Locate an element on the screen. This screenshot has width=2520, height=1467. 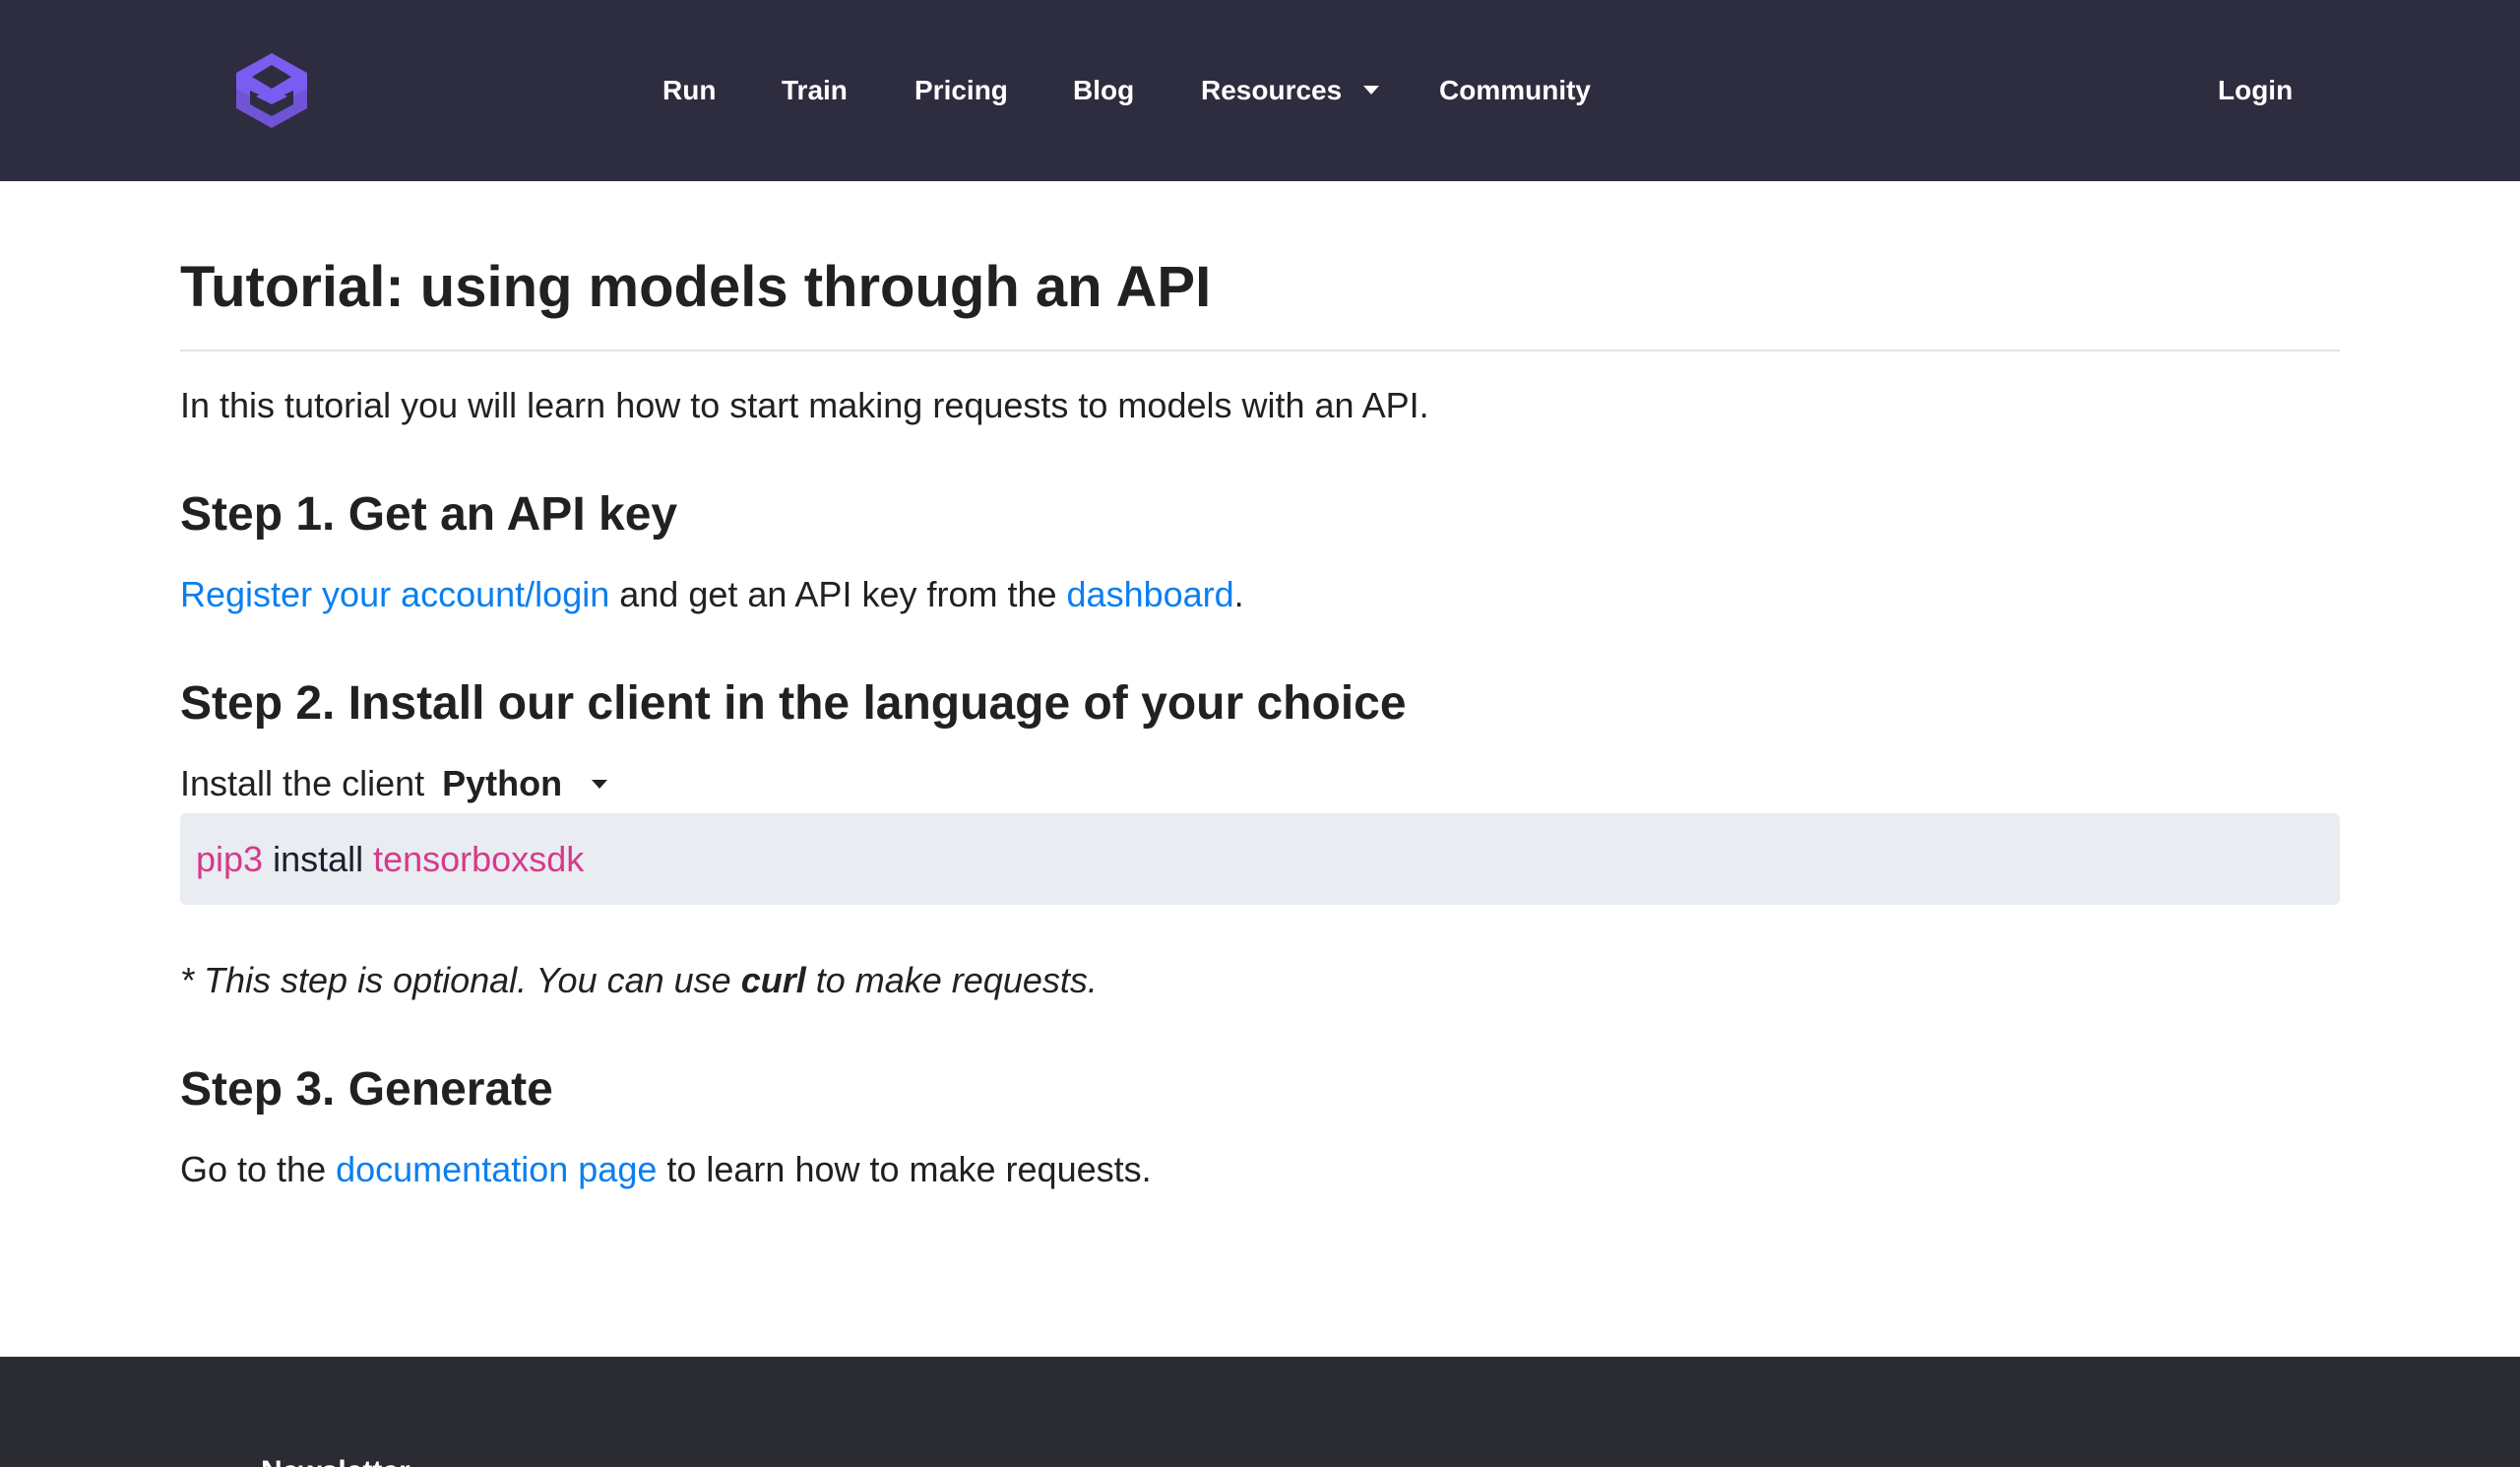
step3-text-before: Go to the is located at coordinates (258, 1169).